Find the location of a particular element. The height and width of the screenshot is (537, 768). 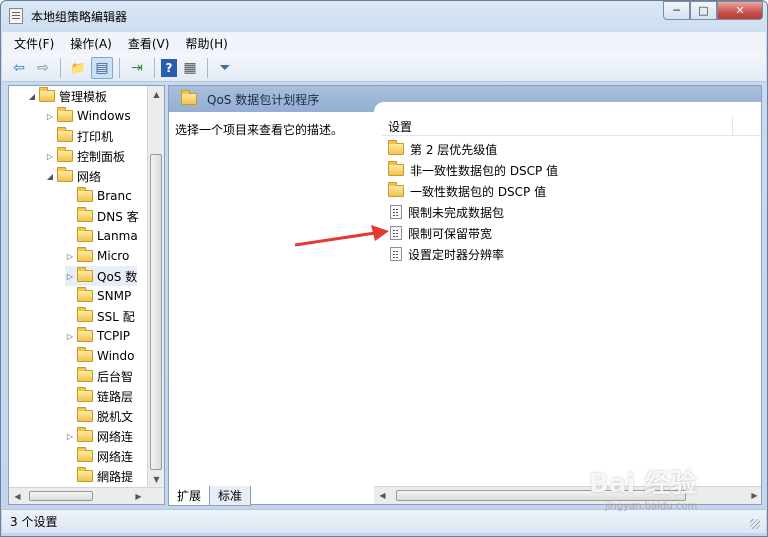

tree-item-label: Lanma is located at coordinates (117, 236).